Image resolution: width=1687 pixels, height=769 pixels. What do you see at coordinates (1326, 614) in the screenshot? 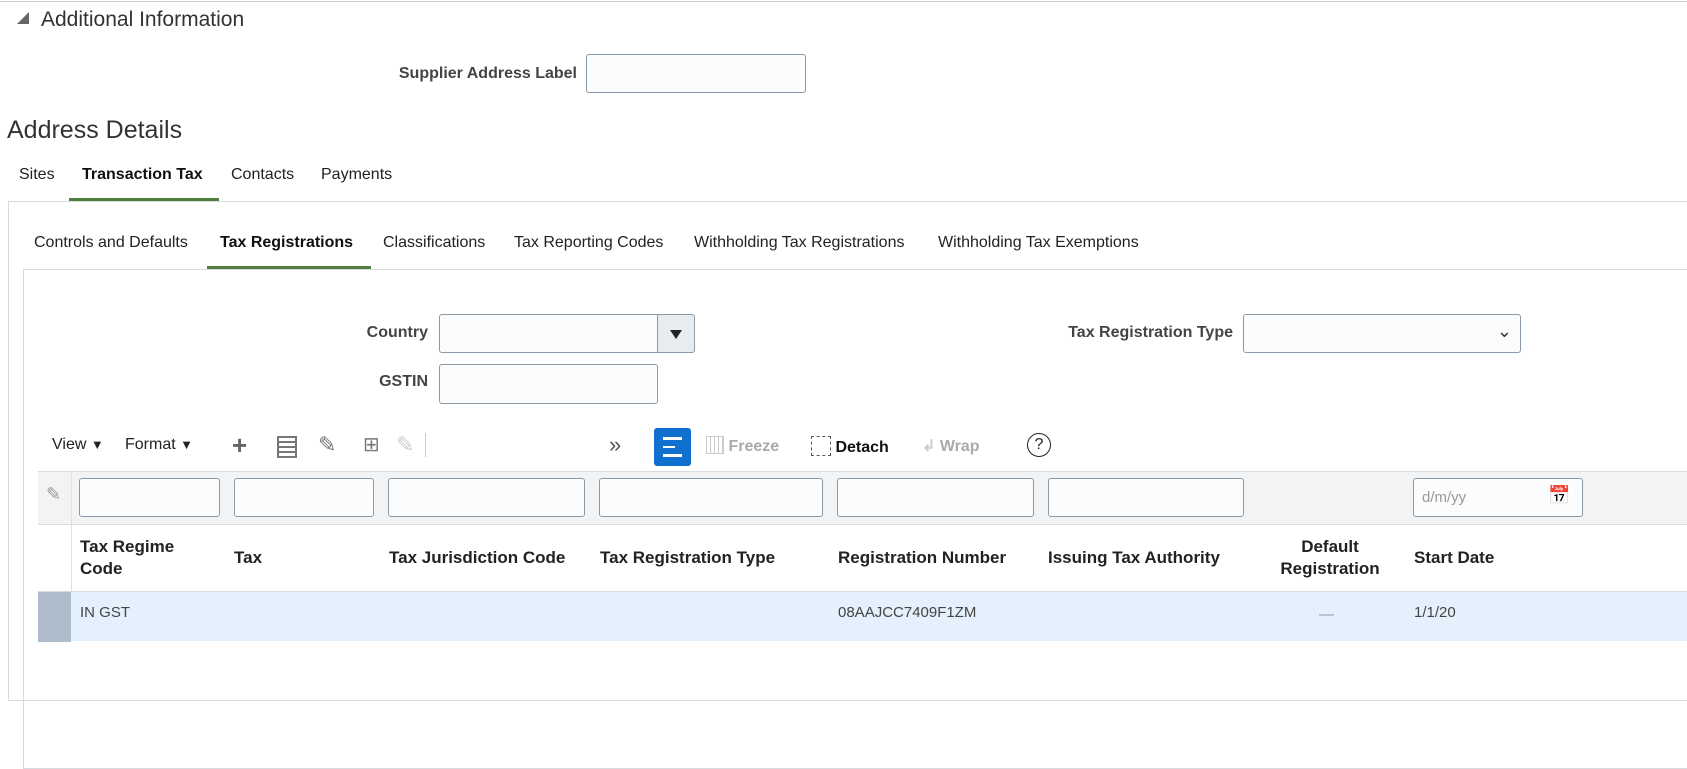
I see `cell-default-registration: —` at bounding box center [1326, 614].